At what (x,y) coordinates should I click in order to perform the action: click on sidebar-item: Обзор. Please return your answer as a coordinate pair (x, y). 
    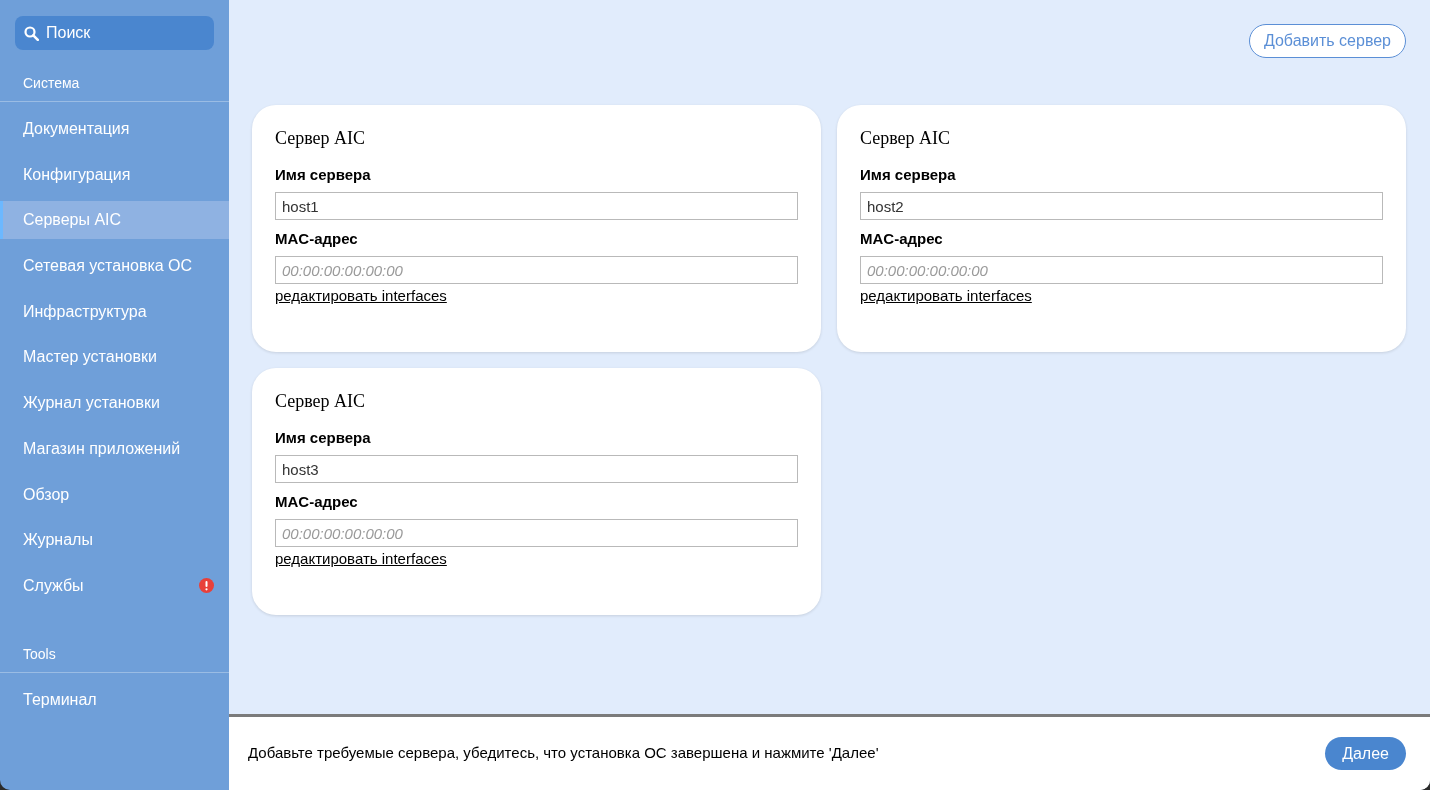
    Looking at the image, I should click on (114, 494).